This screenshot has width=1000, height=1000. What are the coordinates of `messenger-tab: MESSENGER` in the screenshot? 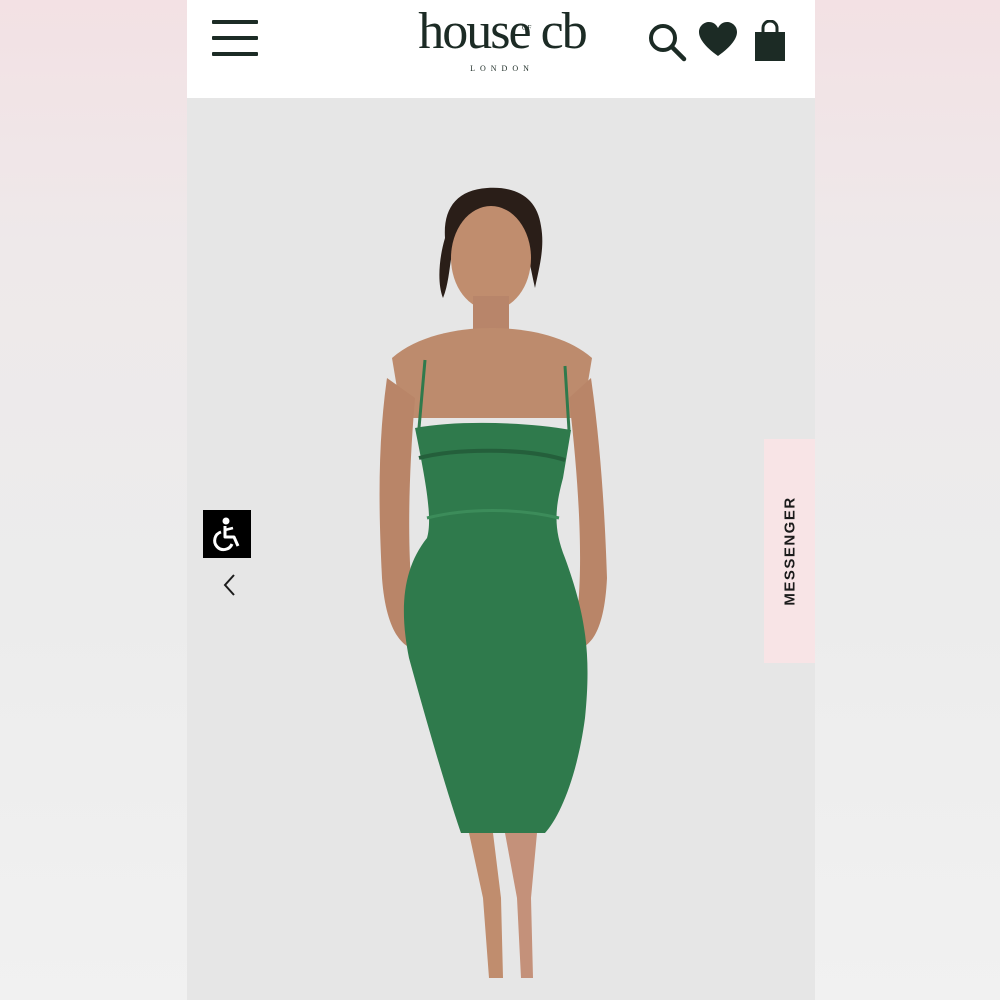 It's located at (789, 551).